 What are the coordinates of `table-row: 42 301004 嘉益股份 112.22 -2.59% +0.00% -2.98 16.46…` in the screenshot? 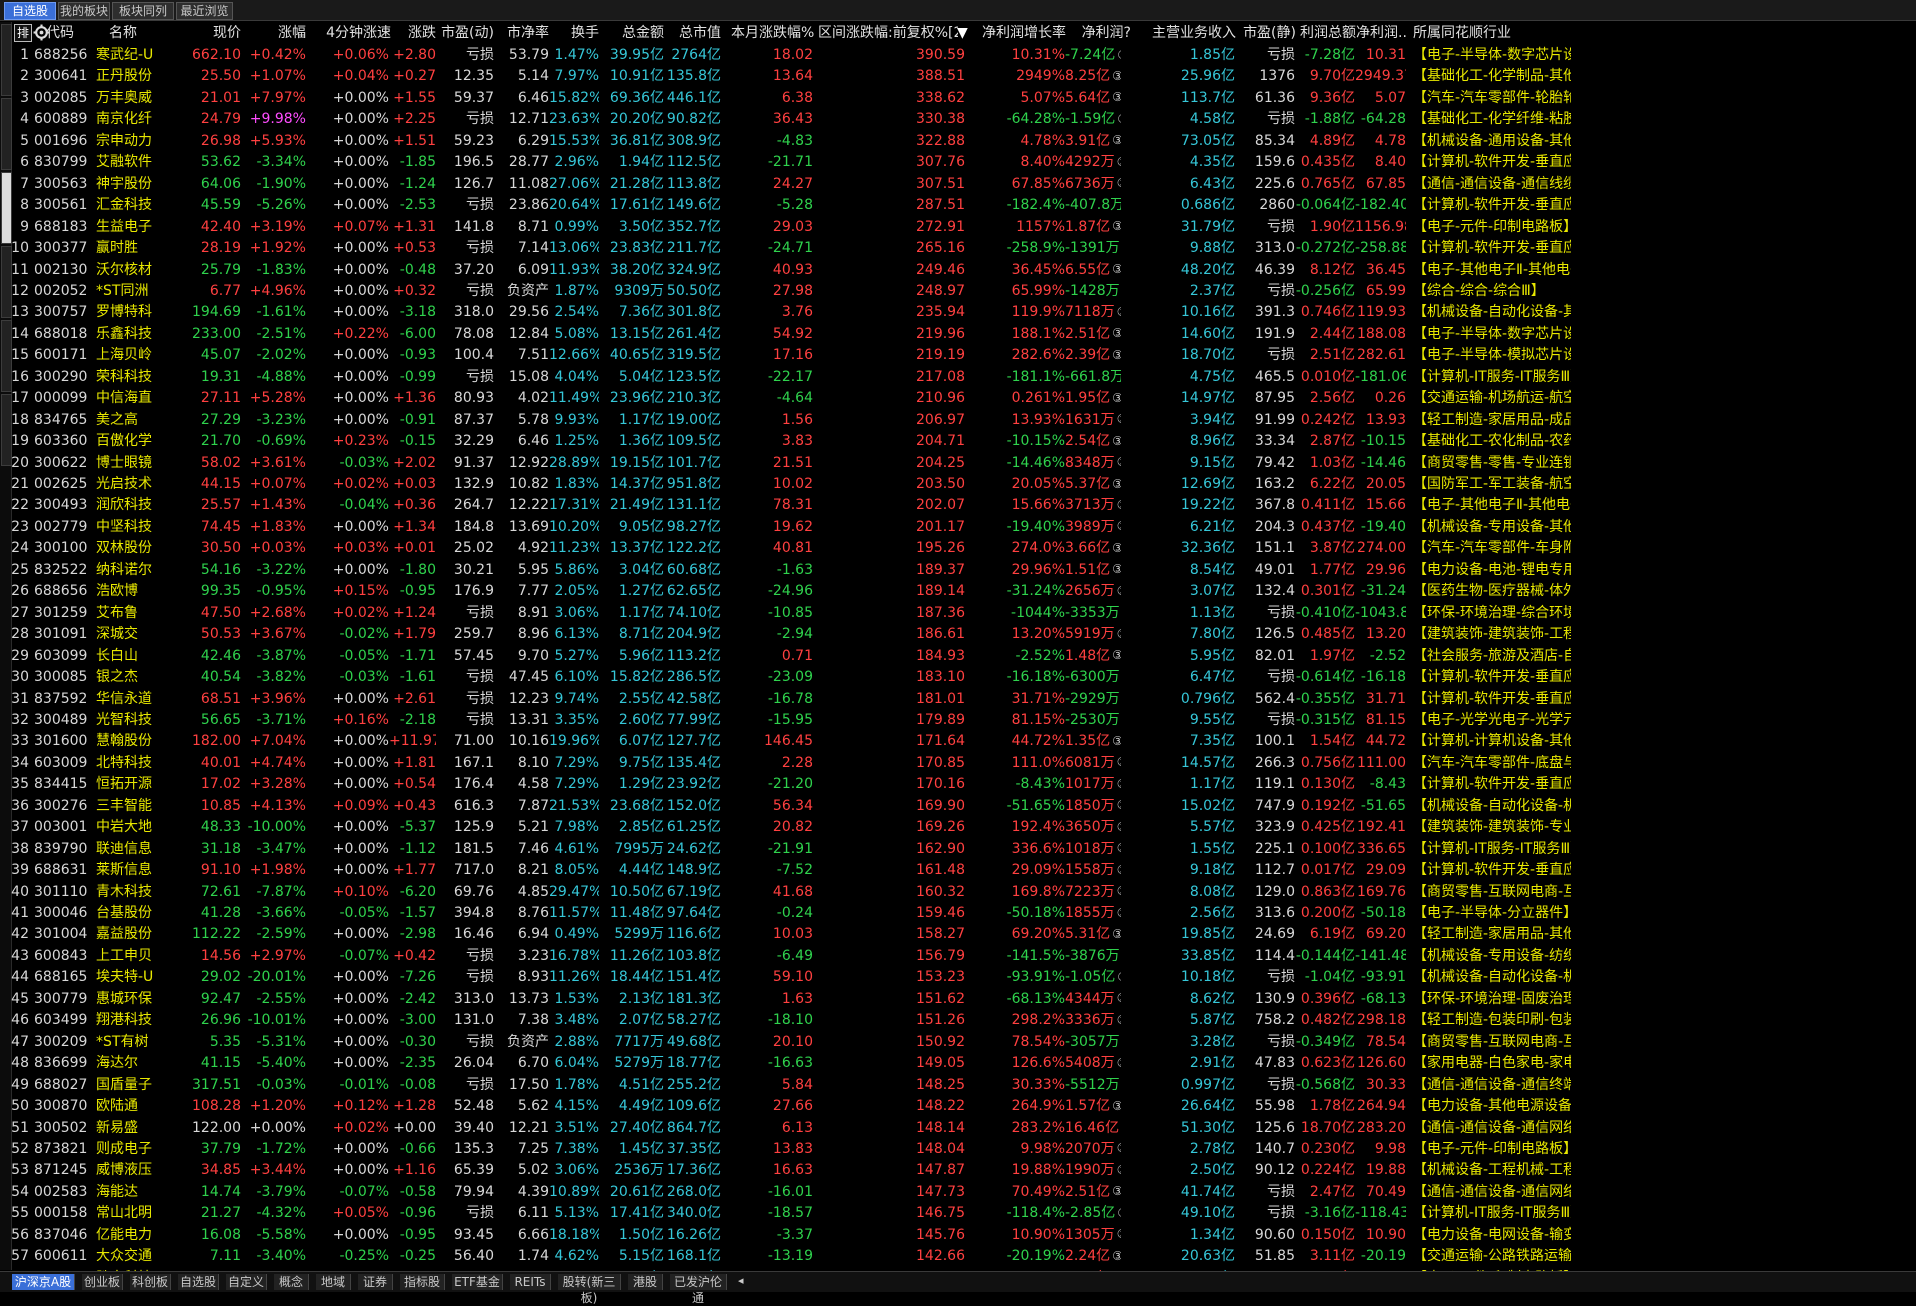 It's located at (963, 934).